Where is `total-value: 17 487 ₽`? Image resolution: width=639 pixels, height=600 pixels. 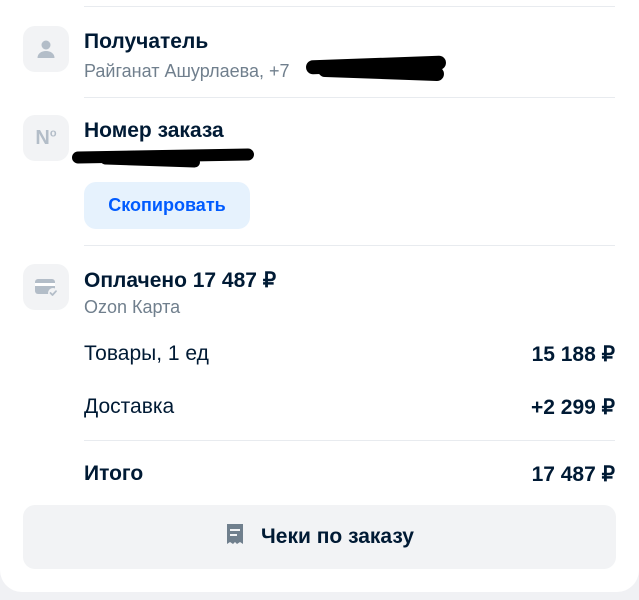 total-value: 17 487 ₽ is located at coordinates (573, 474).